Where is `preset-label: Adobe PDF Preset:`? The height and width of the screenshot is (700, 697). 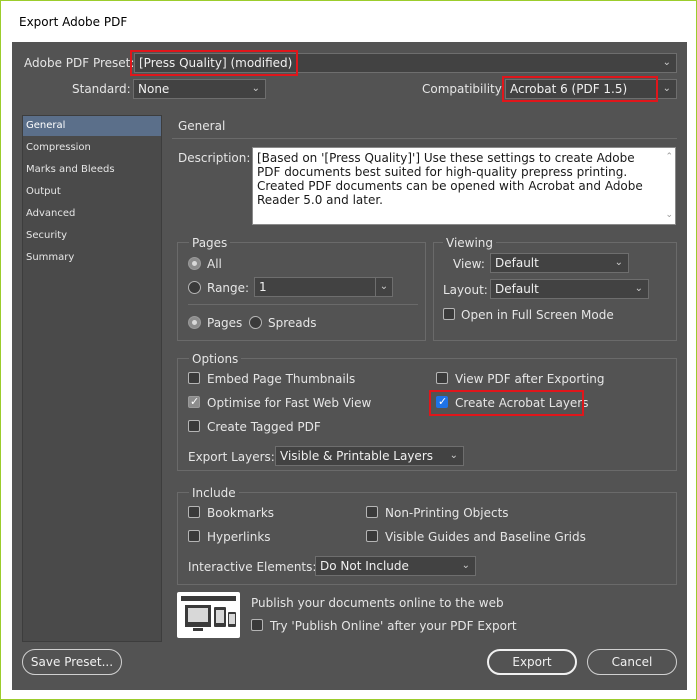 preset-label: Adobe PDF Preset: is located at coordinates (79, 63).